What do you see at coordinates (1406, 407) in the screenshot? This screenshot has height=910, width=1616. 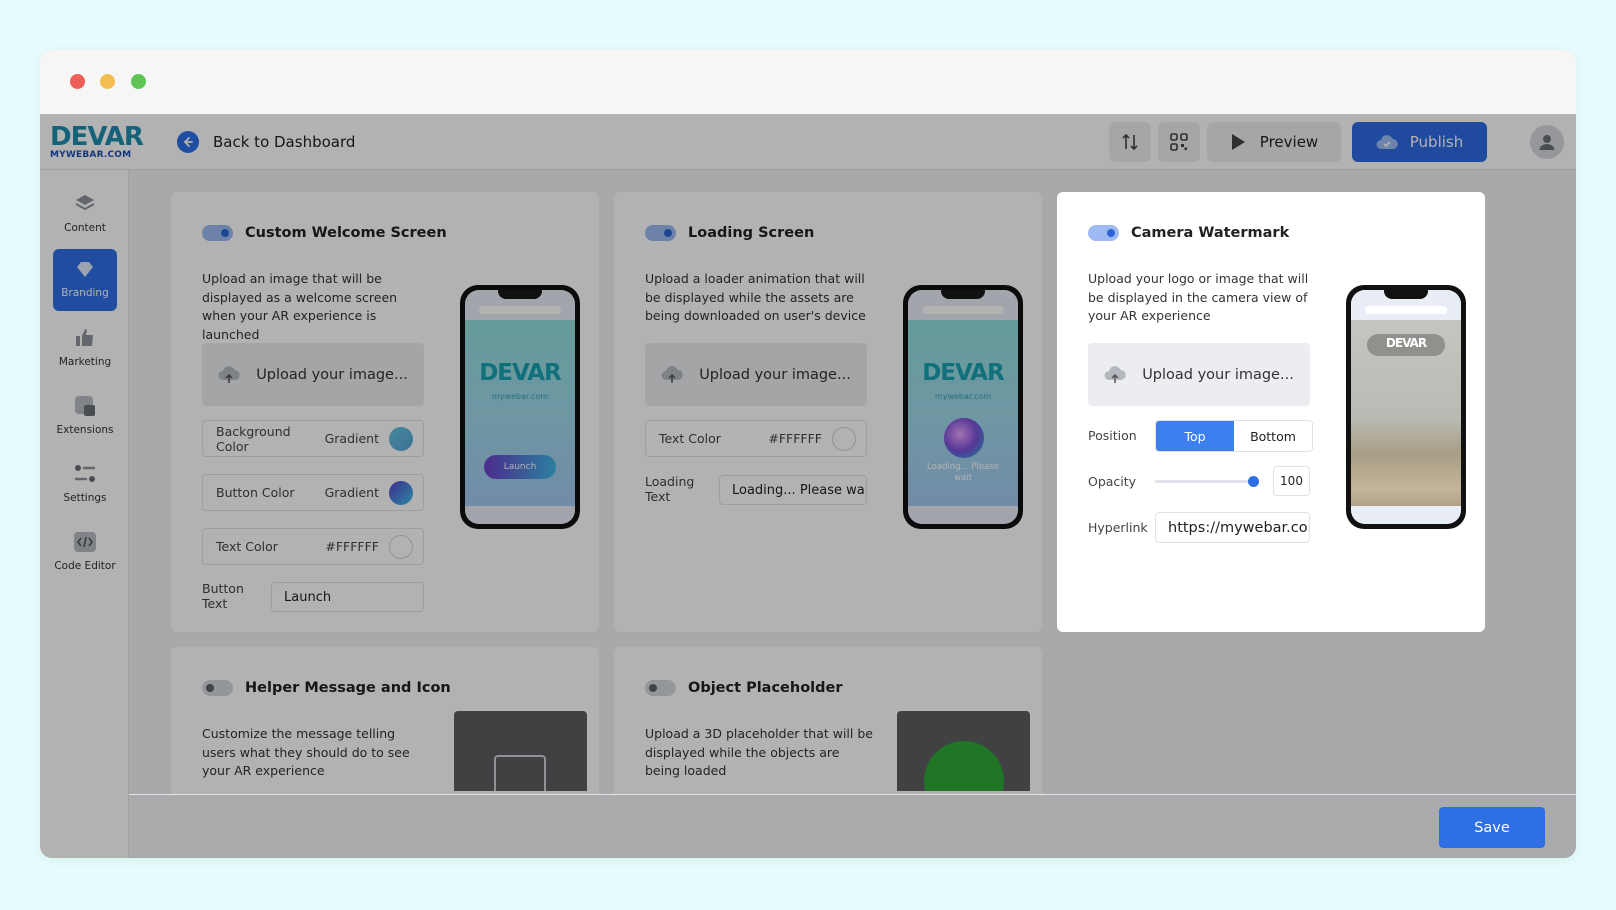 I see `watermark-phone-preview: DEVAR` at bounding box center [1406, 407].